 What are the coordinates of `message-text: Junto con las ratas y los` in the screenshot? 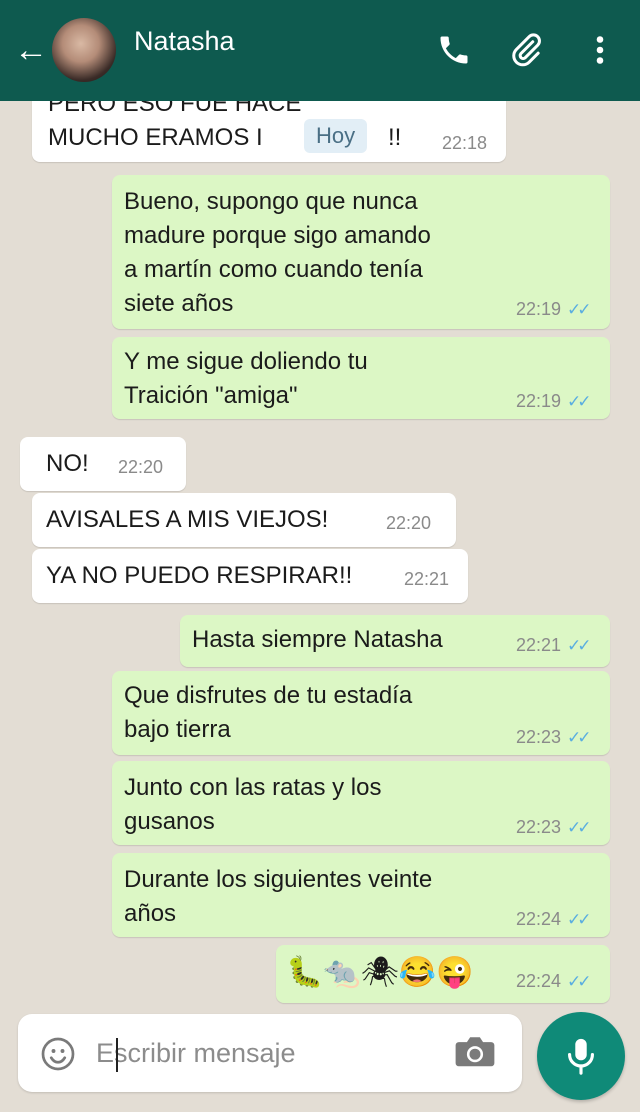 It's located at (253, 787).